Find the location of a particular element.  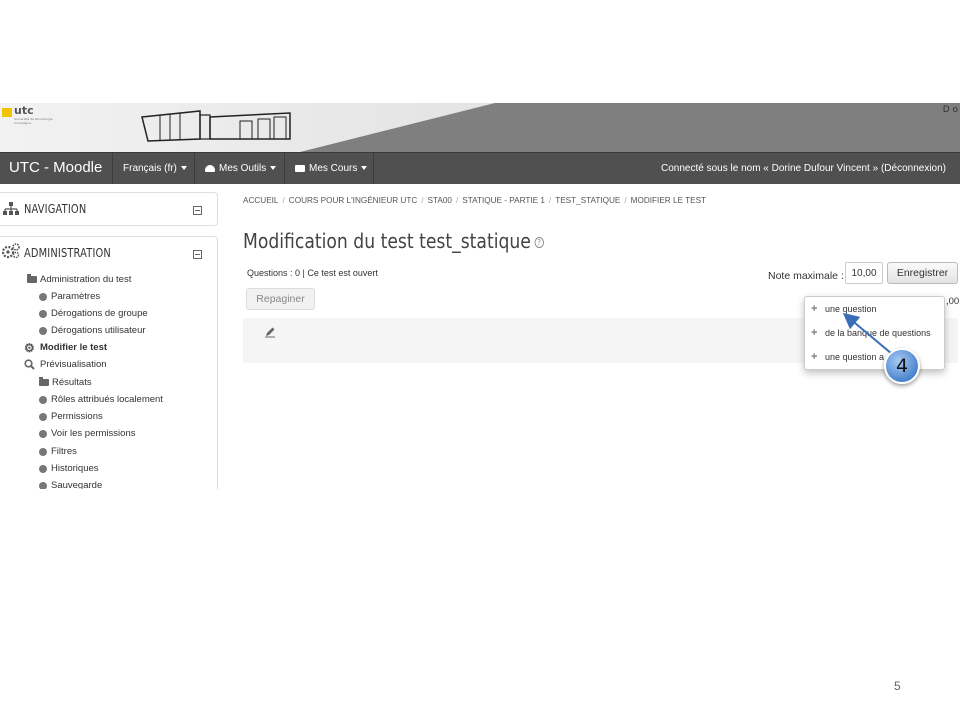

mes-outils-label: Mes Outils is located at coordinates (243, 168).